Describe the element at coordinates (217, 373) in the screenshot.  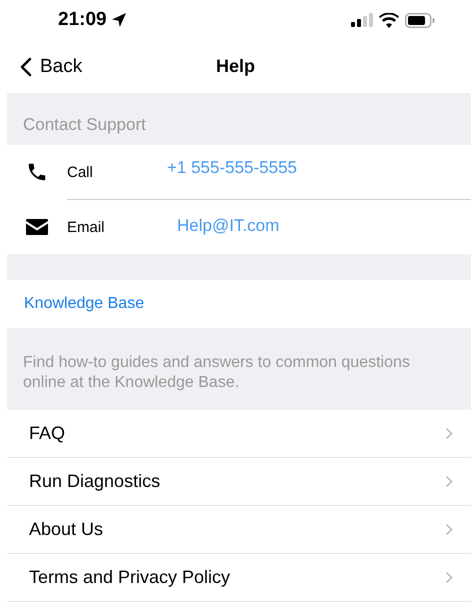
I see `description-text: Find how-to guides and answers to common questions online at the Knowledge Base.` at that location.